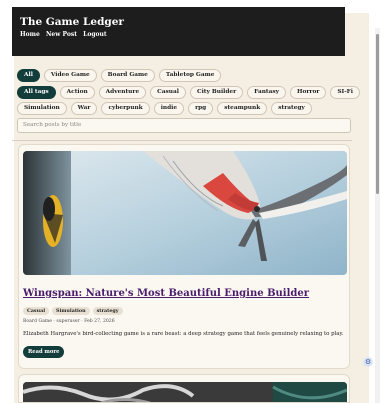  What do you see at coordinates (127, 75) in the screenshot?
I see `category-chip-board-game: Board Game` at bounding box center [127, 75].